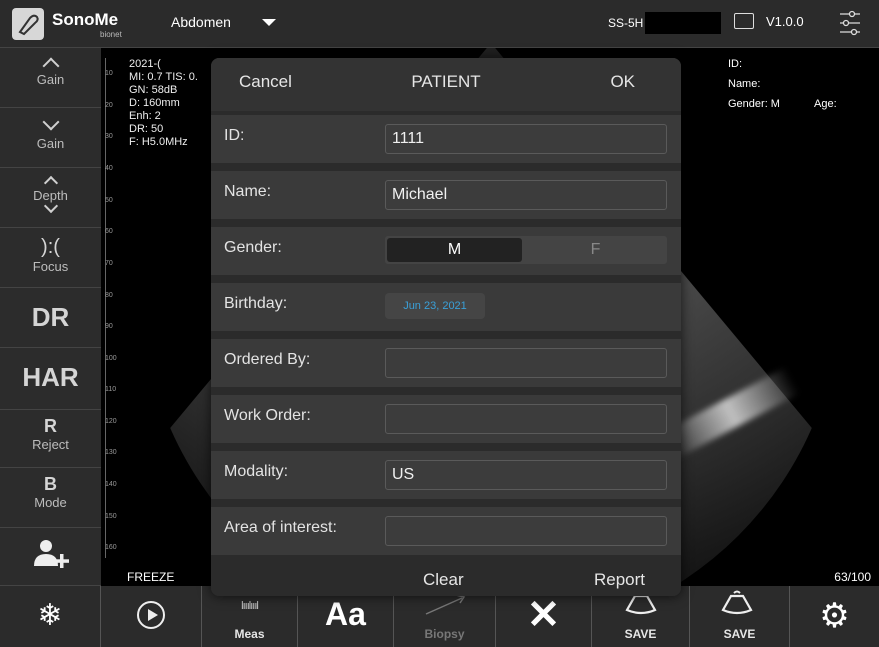 The image size is (879, 647). I want to click on add-user-icon, so click(51, 554).